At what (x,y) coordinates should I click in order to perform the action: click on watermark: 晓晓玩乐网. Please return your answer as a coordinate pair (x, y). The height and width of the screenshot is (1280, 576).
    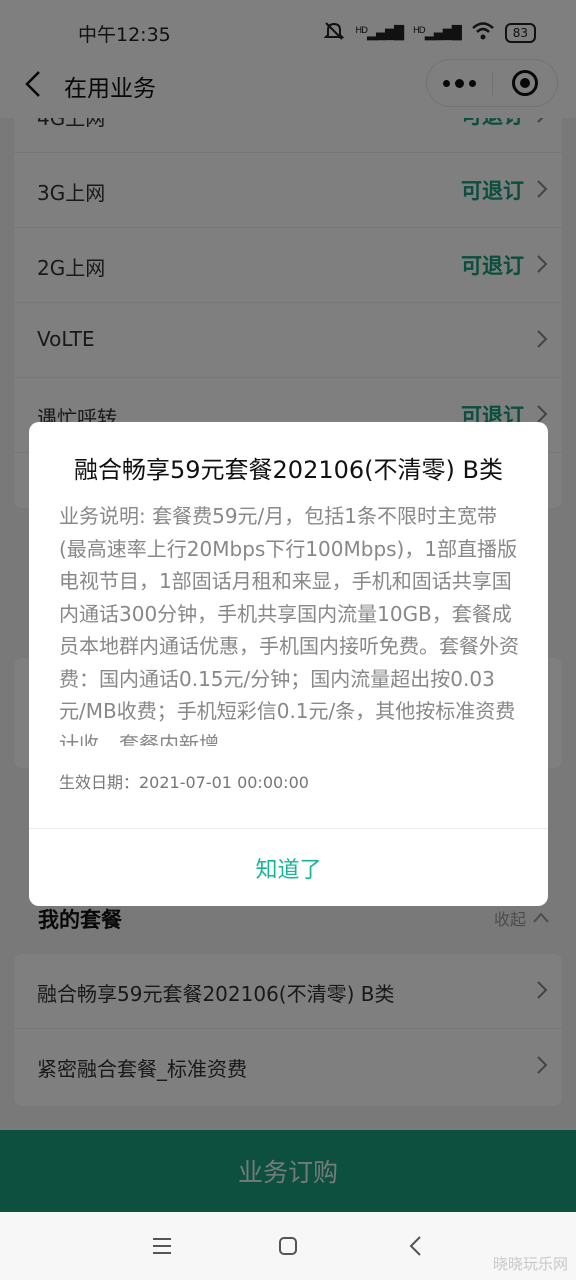
    Looking at the image, I should click on (530, 1264).